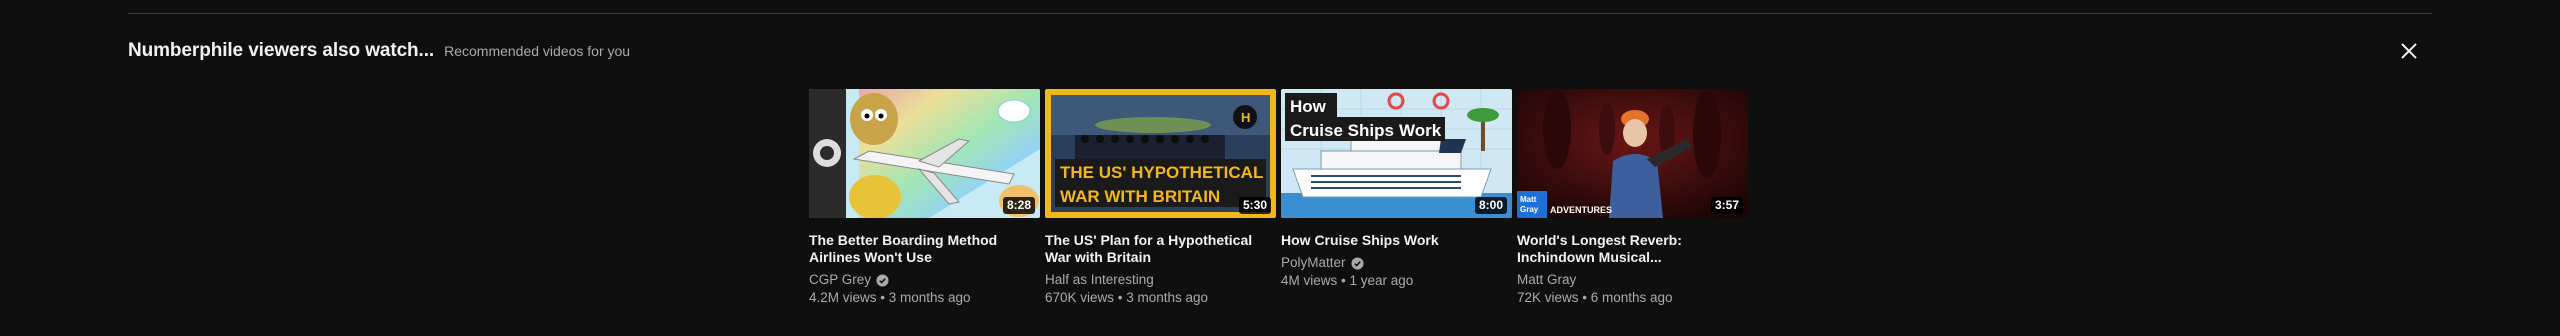 The height and width of the screenshot is (336, 2560). Describe the element at coordinates (1396, 153) in the screenshot. I see `video-thumbnail: How Cruise Ships Work 8:00` at that location.